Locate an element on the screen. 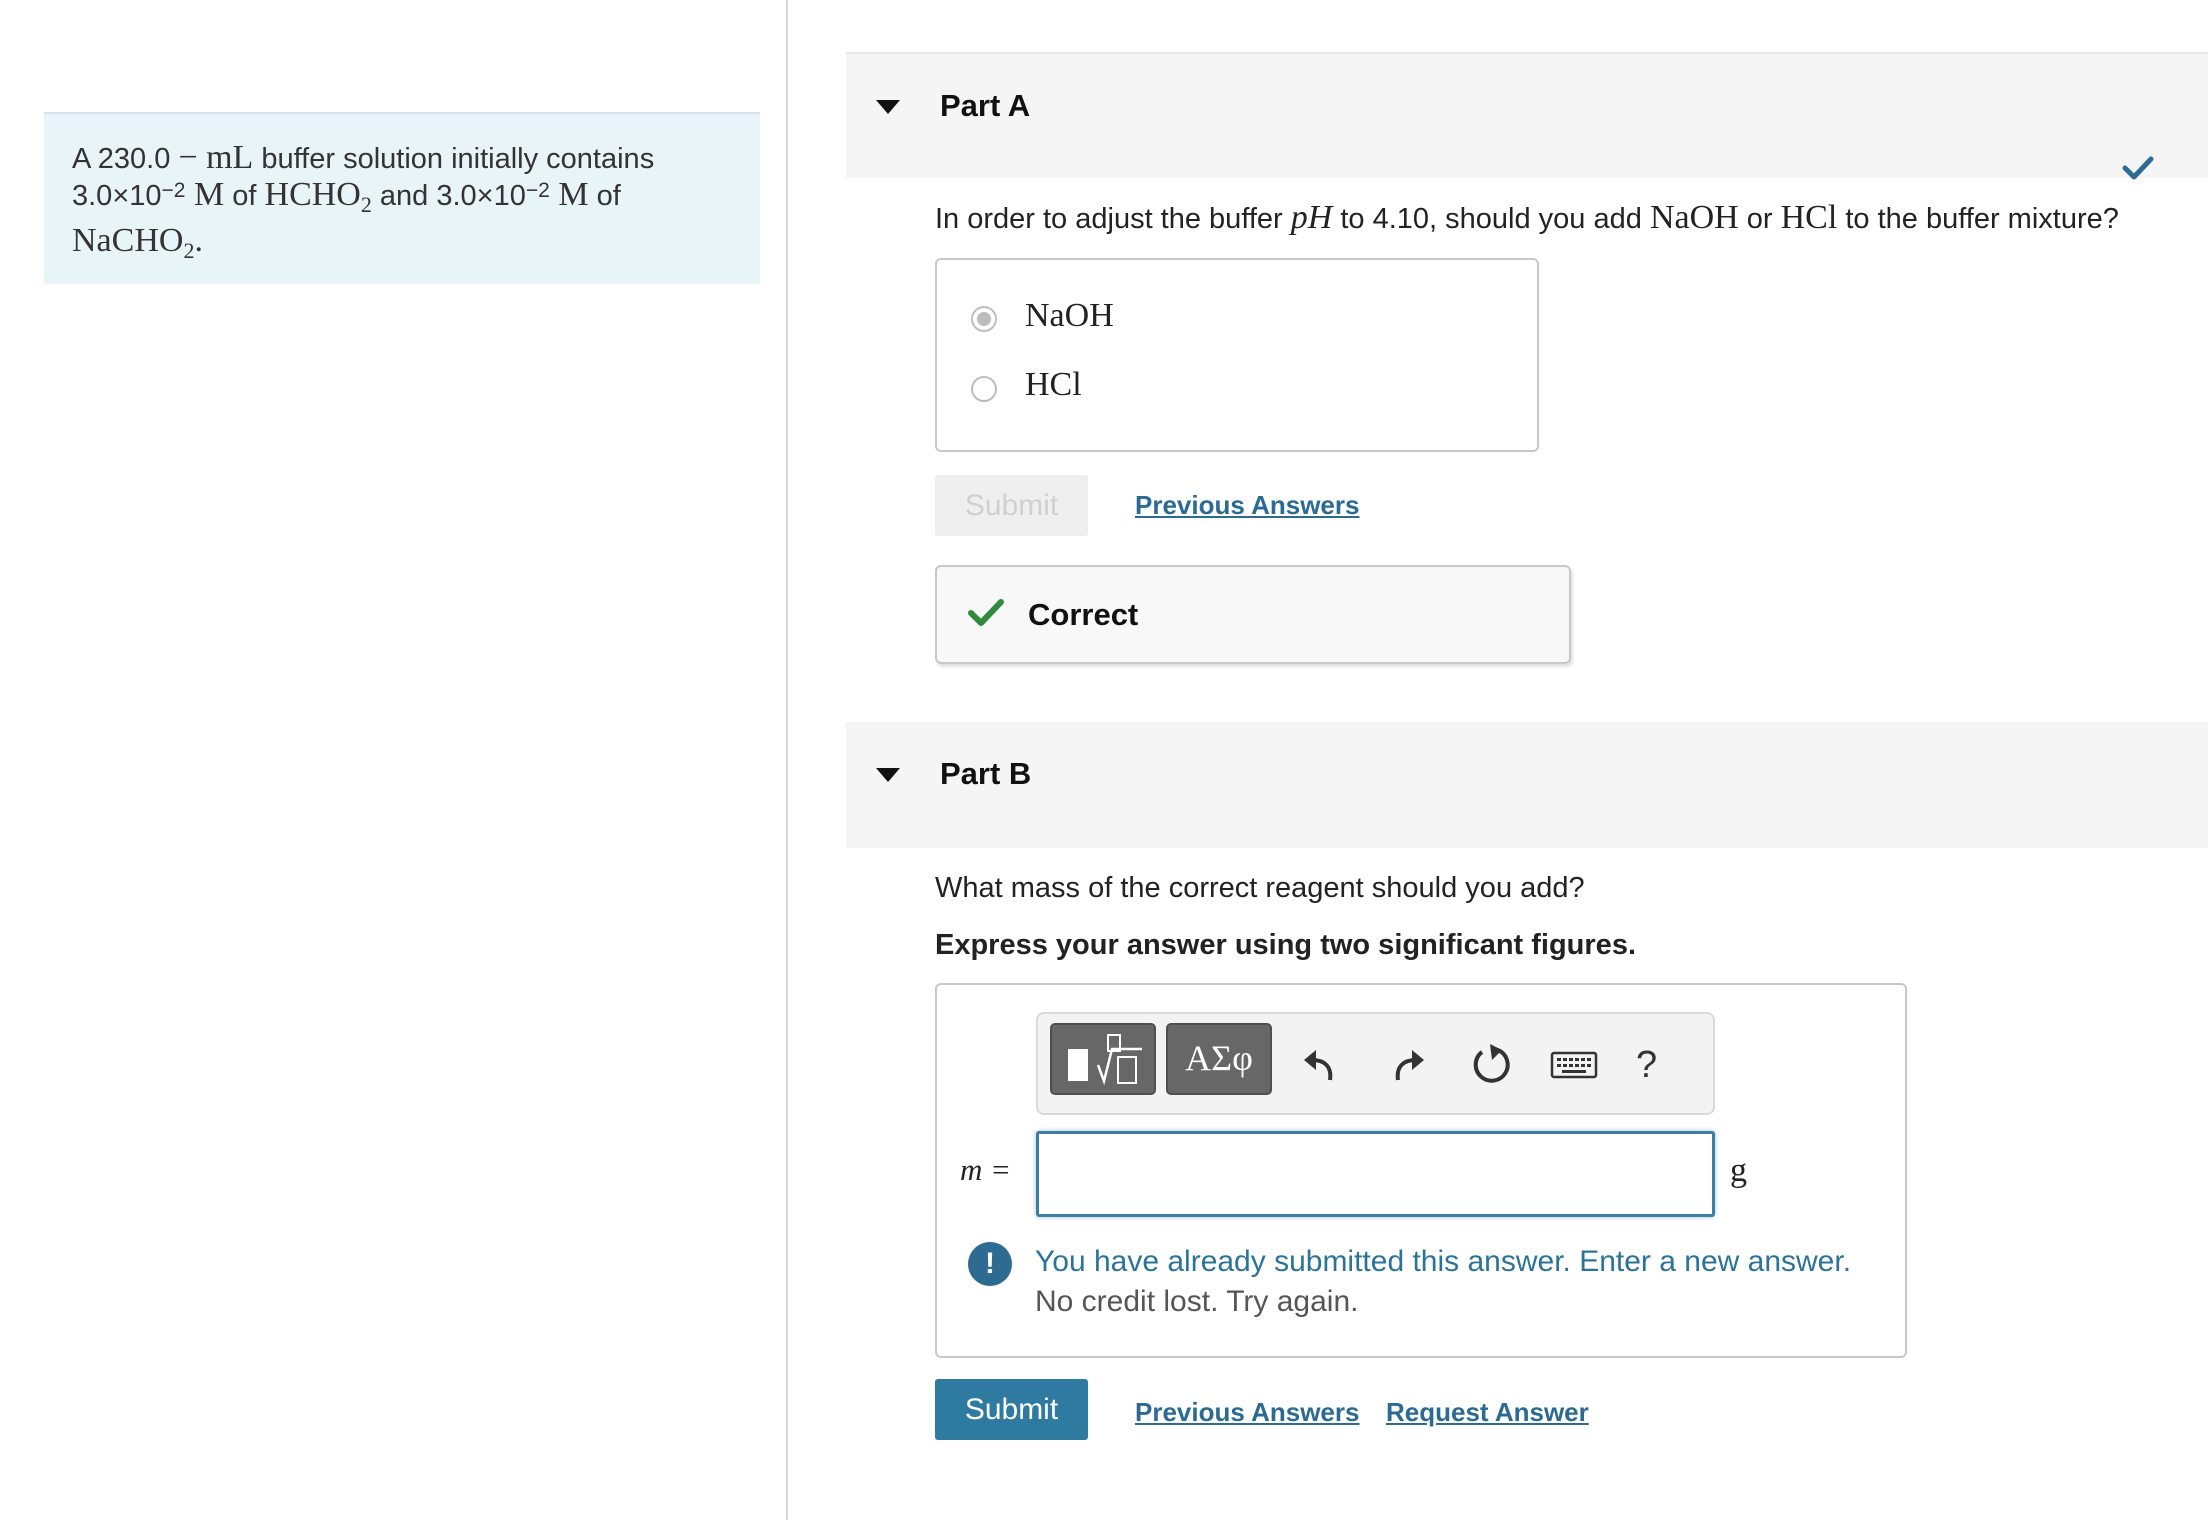 This screenshot has height=1520, width=2208. and-concentration-2: and 3.0×10 is located at coordinates (448, 196).